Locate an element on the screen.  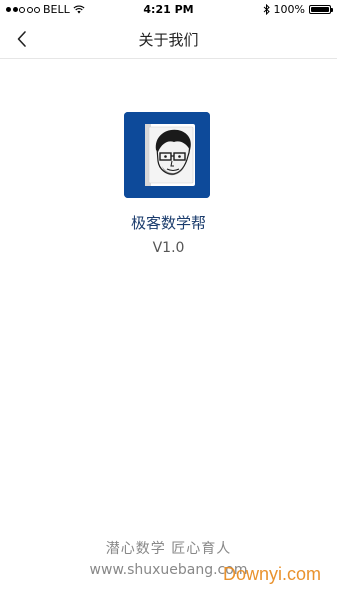
logo-icon is located at coordinates (167, 155).